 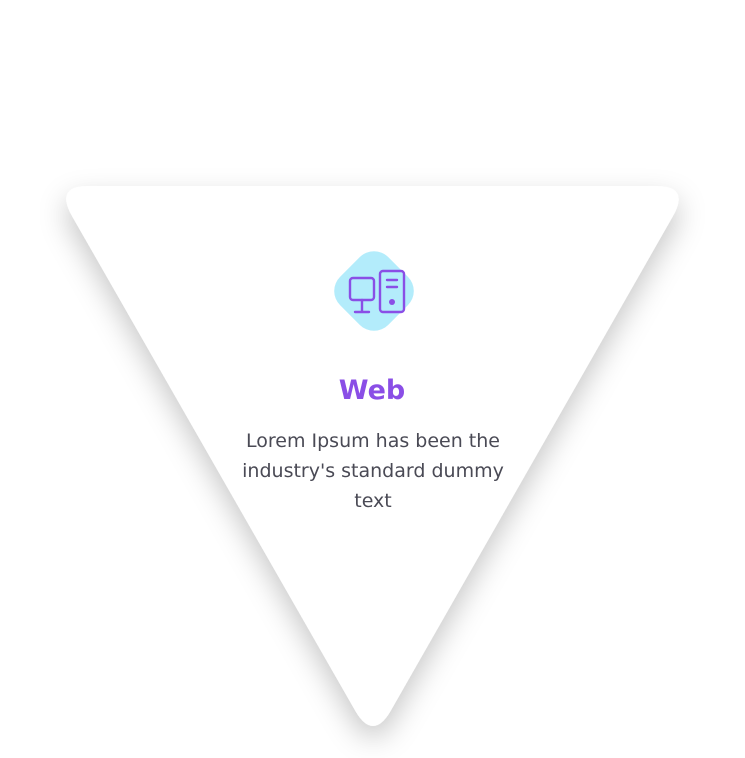 I want to click on icon-badge, so click(x=374, y=291).